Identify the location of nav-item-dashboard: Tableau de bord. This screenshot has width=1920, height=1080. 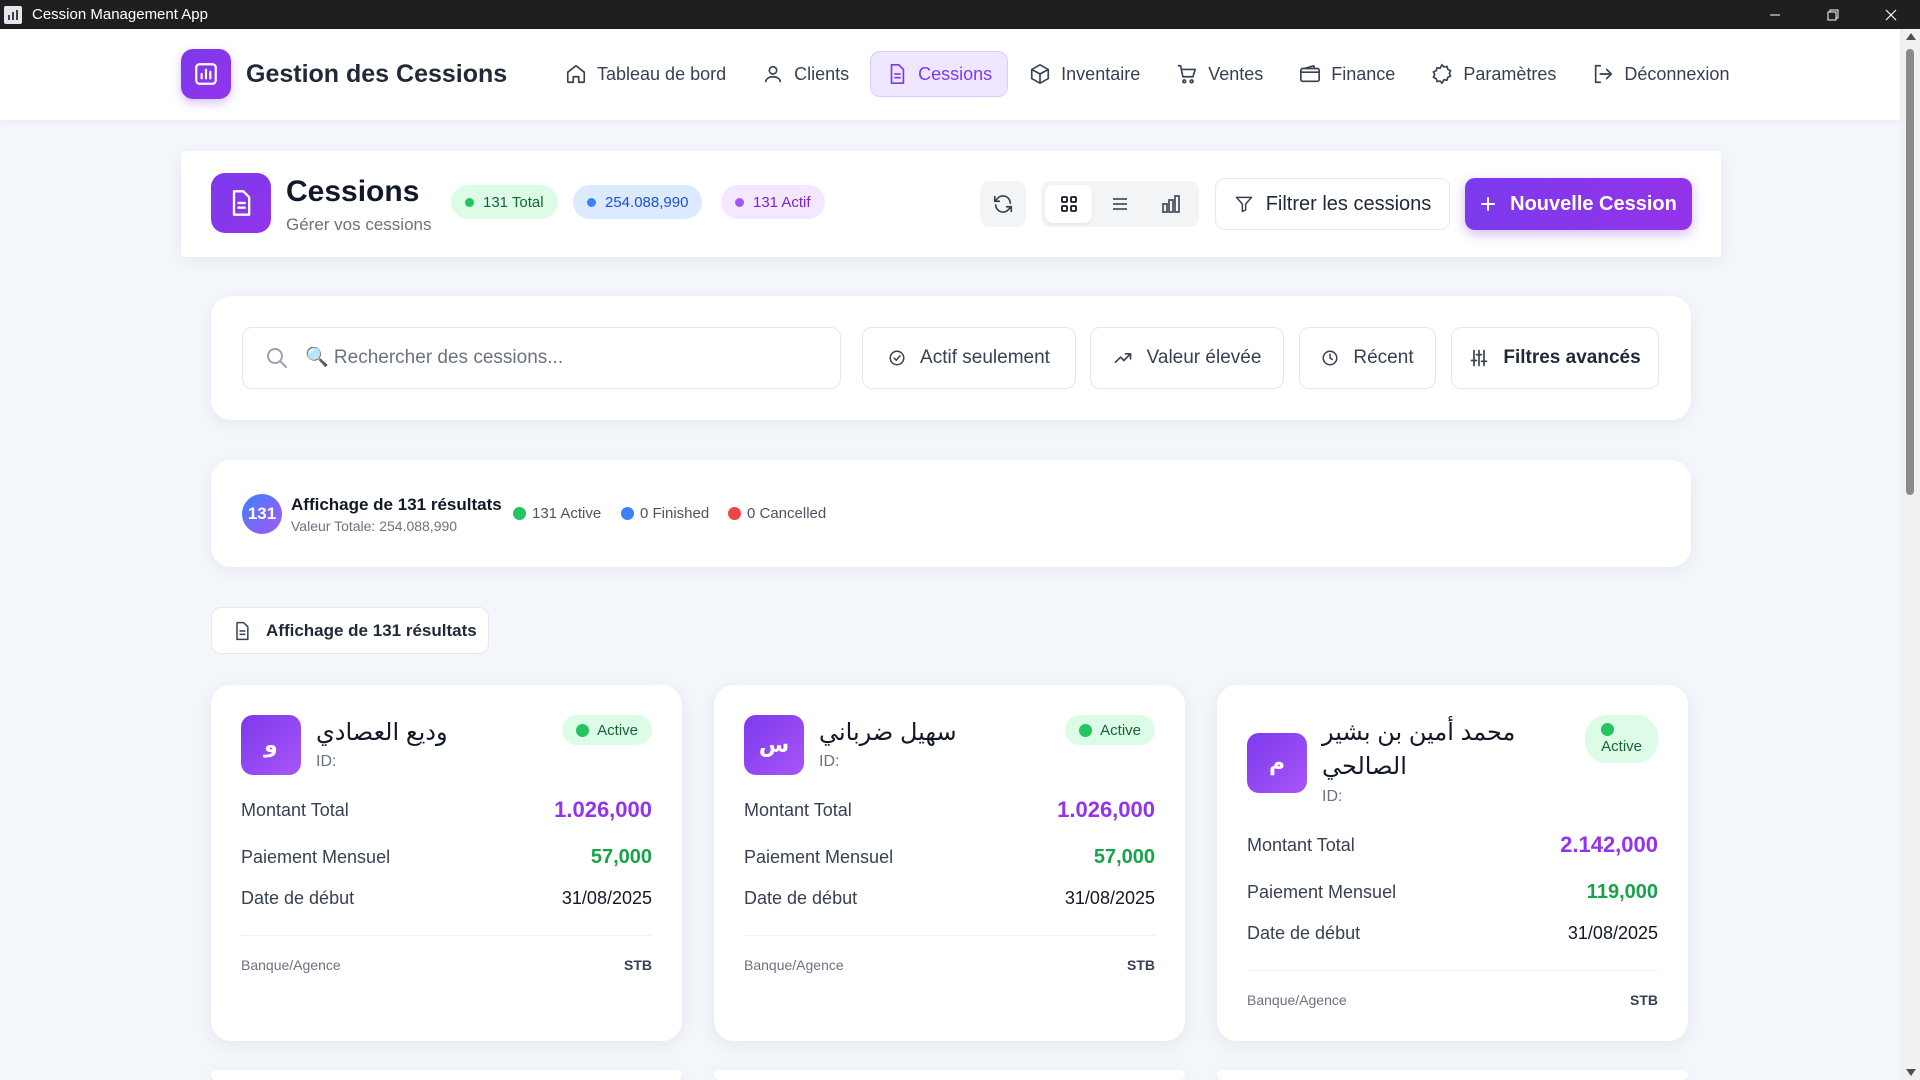
(645, 74).